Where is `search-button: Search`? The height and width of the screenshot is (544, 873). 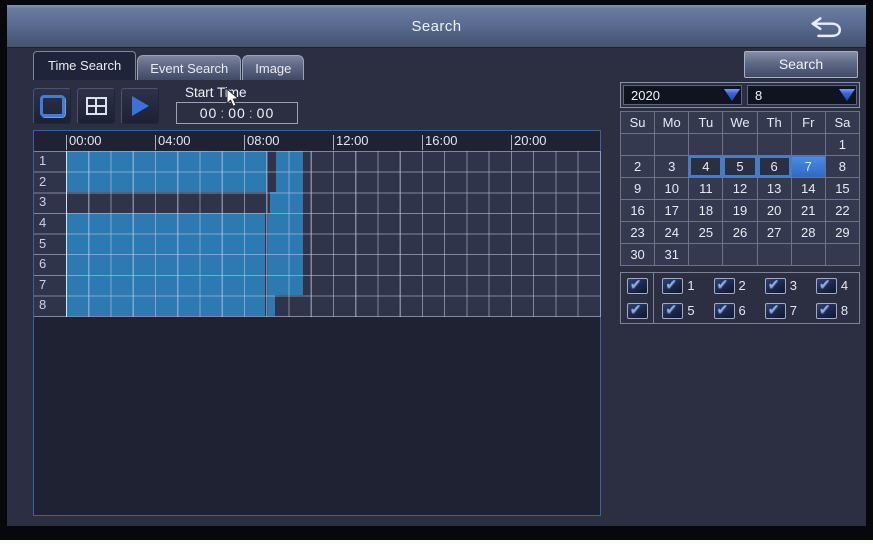
search-button: Search is located at coordinates (801, 64).